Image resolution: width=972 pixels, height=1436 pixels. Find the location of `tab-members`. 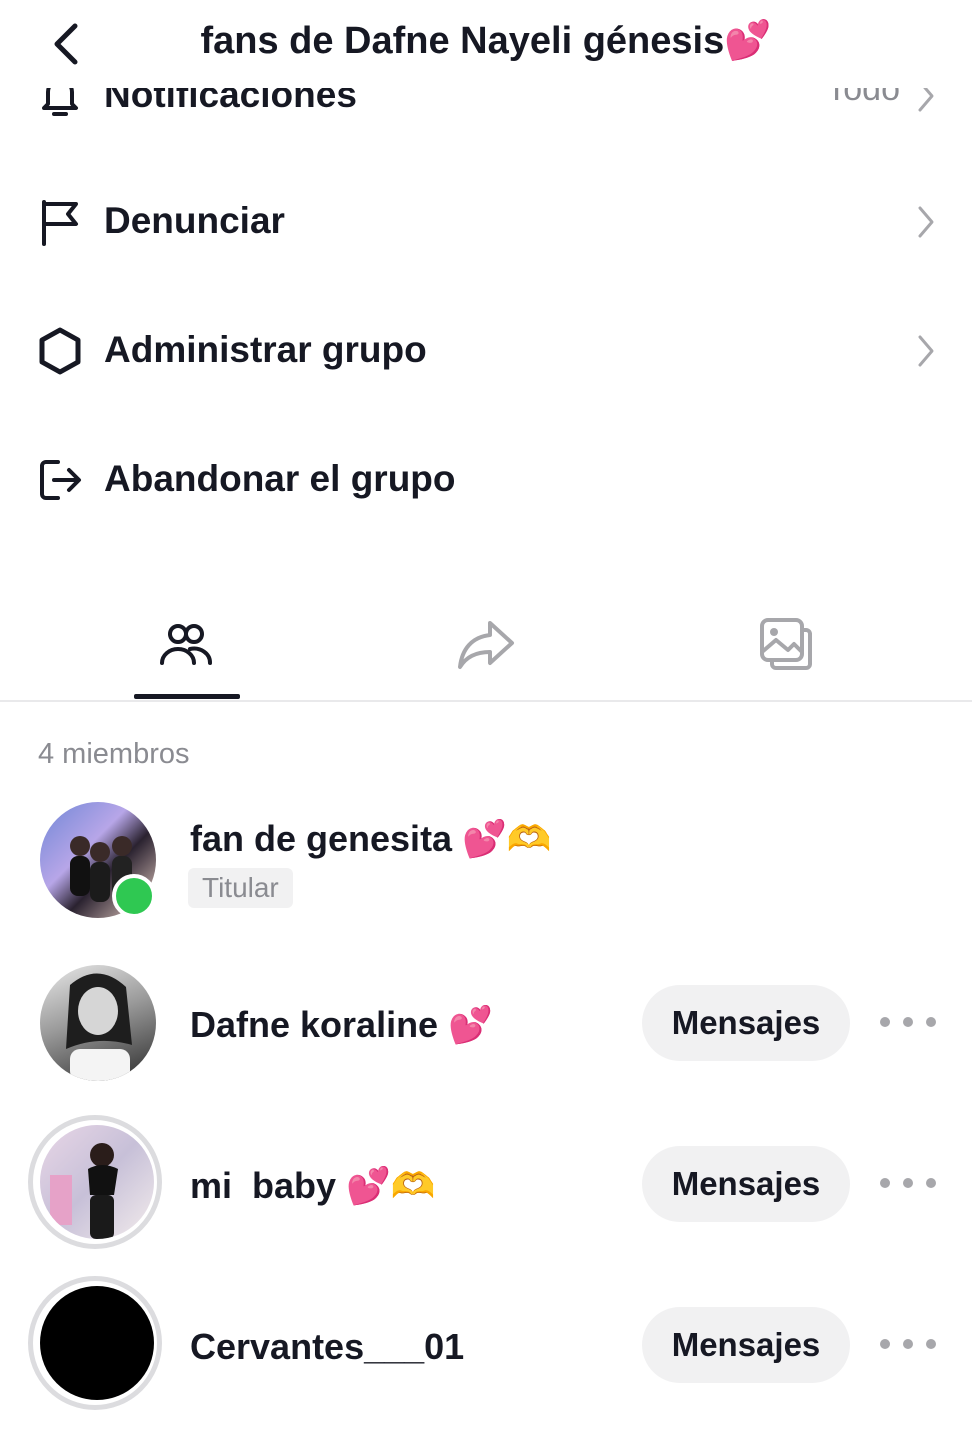

tab-members is located at coordinates (186, 644).